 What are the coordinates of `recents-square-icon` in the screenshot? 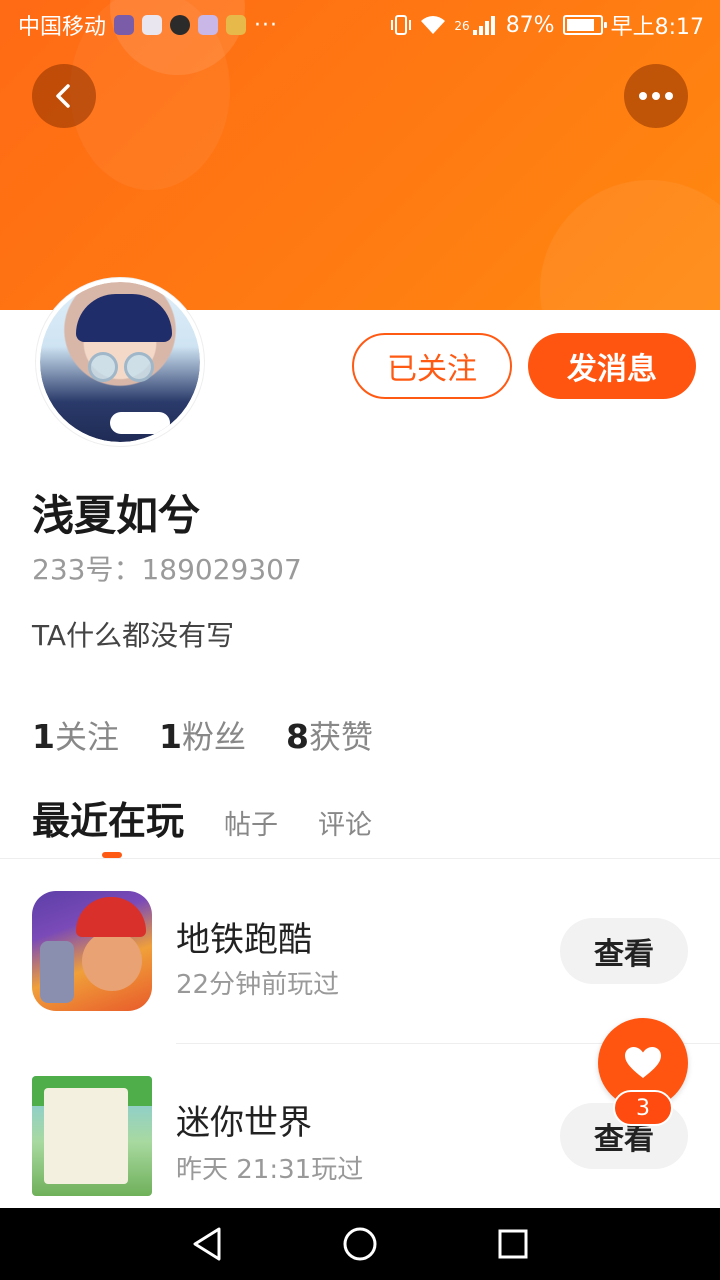 It's located at (513, 1244).